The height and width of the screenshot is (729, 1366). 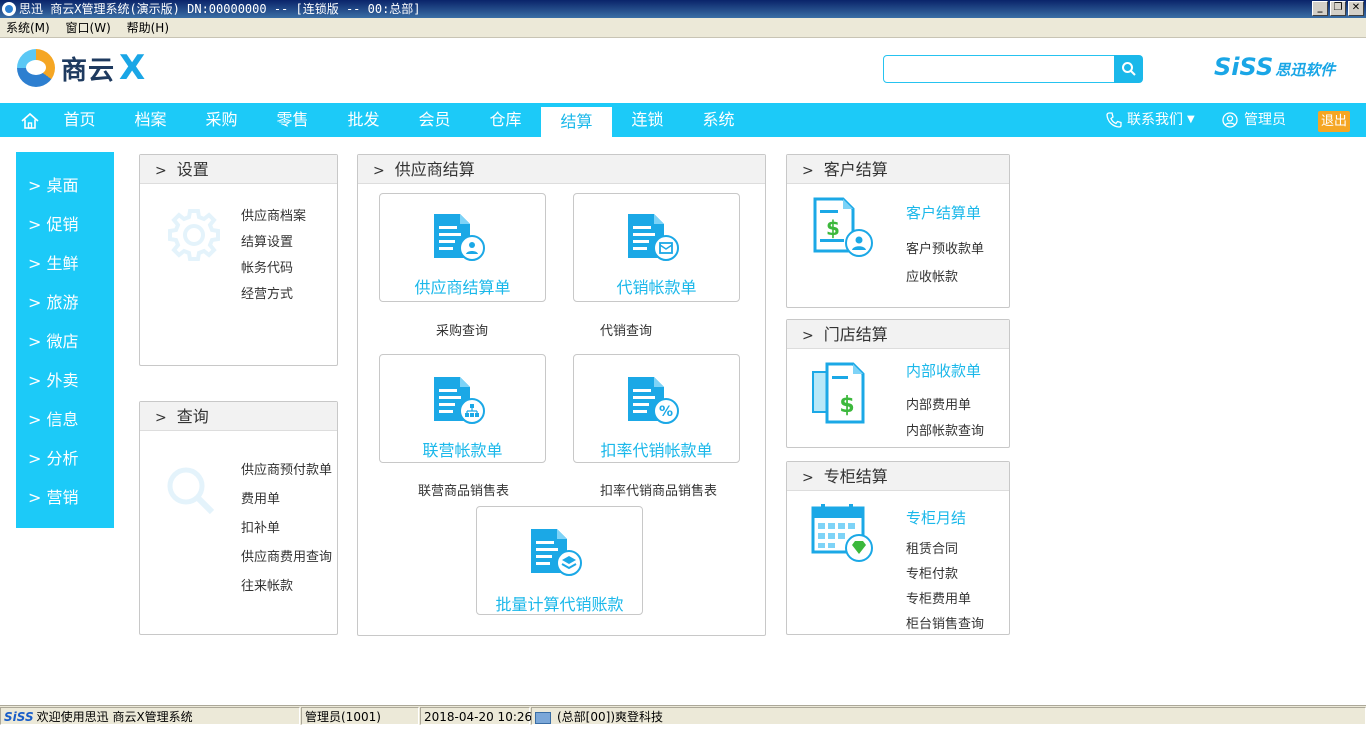 I want to click on link-customer-settlement: 客户结算单, so click(x=943, y=212).